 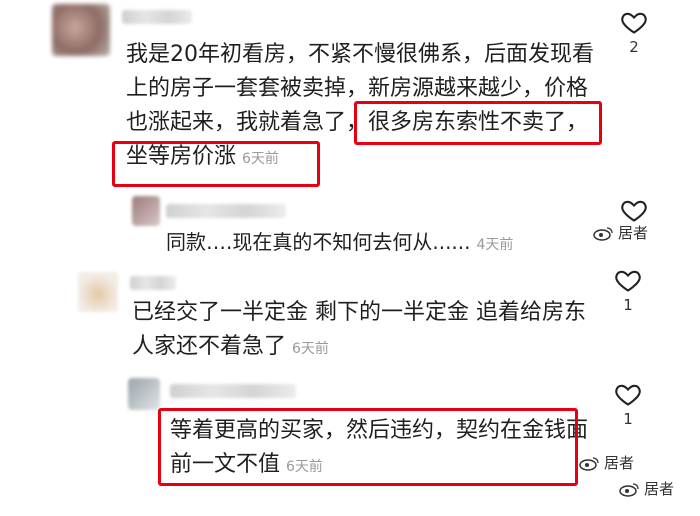 What do you see at coordinates (360, 54) in the screenshot?
I see `comment-text: 我是20年初看房，不紧不慢很佛系，后面发现看` at bounding box center [360, 54].